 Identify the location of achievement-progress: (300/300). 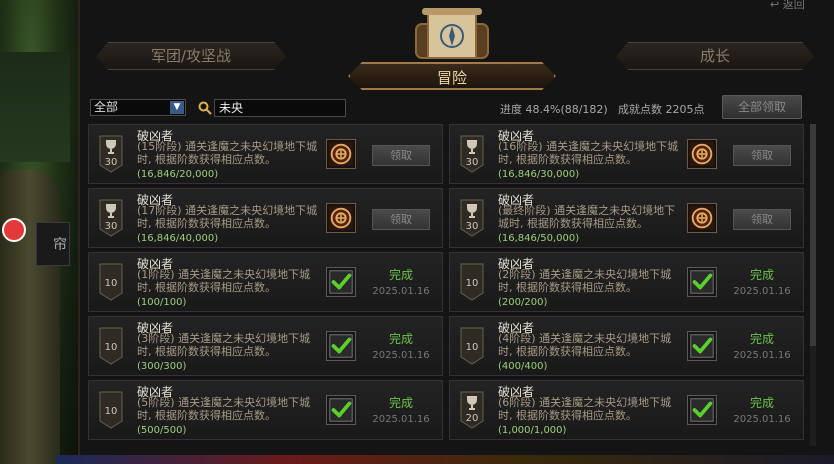
(162, 366).